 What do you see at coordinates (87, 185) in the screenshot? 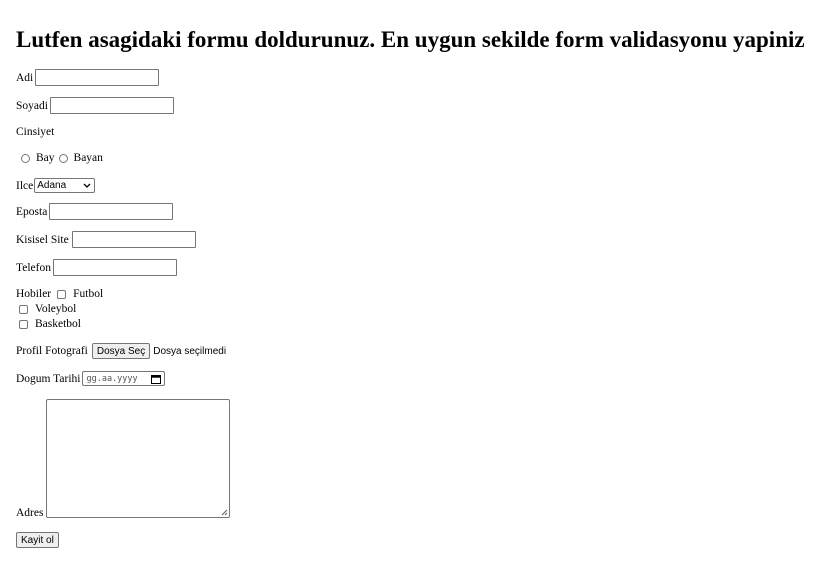
I see `chevron-down-icon` at bounding box center [87, 185].